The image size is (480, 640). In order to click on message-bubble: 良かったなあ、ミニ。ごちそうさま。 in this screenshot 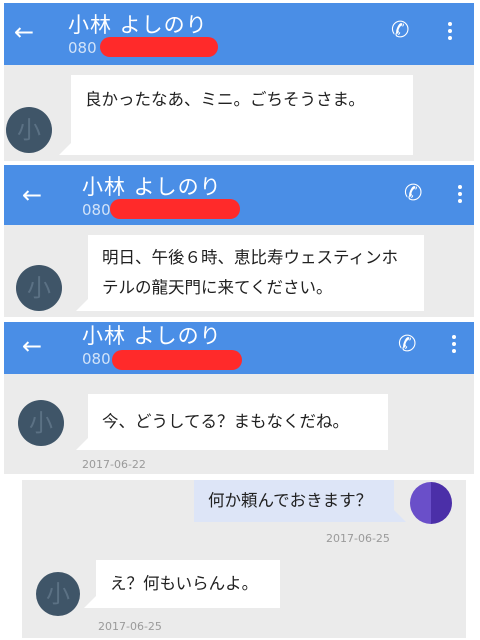, I will do `click(236, 115)`.